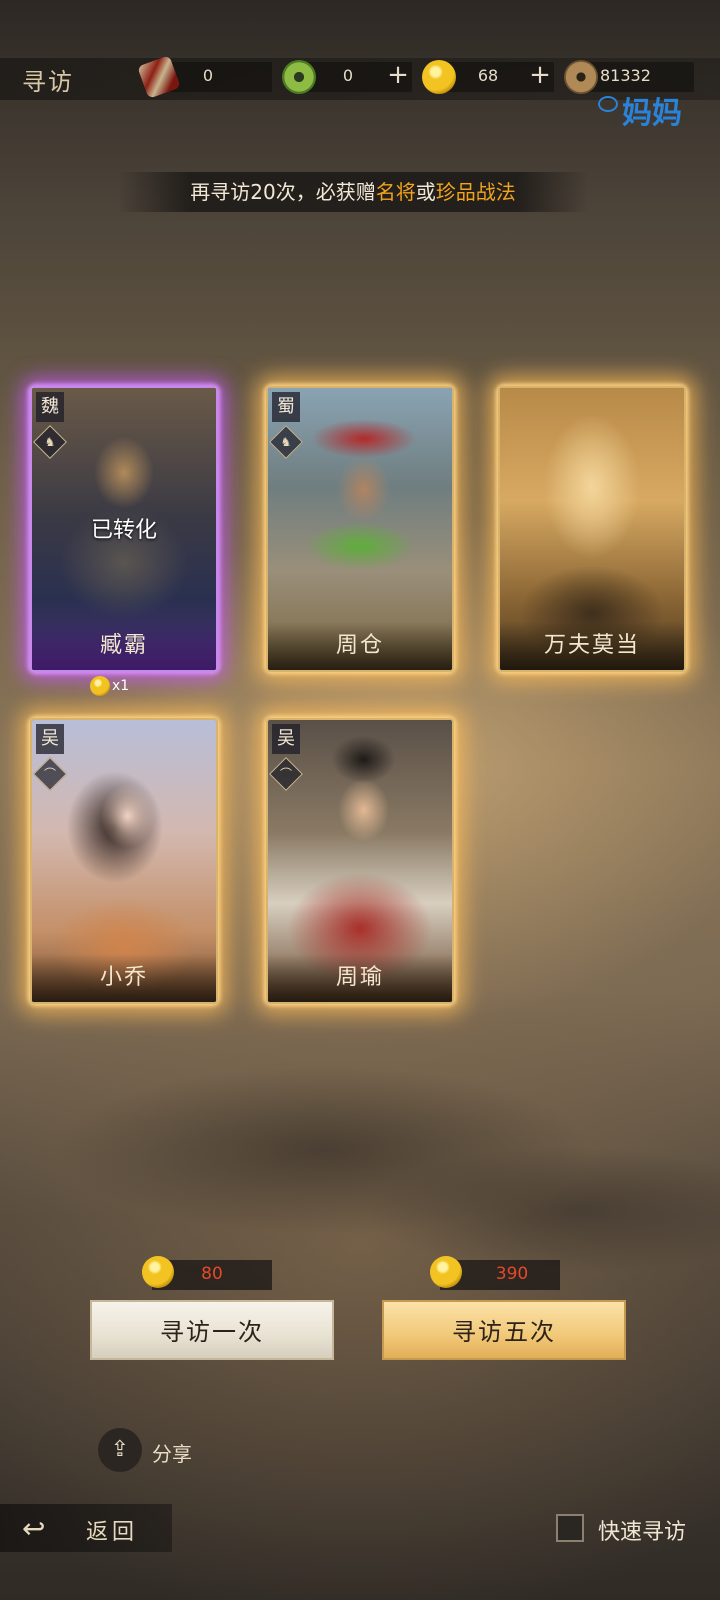  Describe the element at coordinates (475, 192) in the screenshot. I see `banner-highlight-tactic: 珍品战法` at that location.